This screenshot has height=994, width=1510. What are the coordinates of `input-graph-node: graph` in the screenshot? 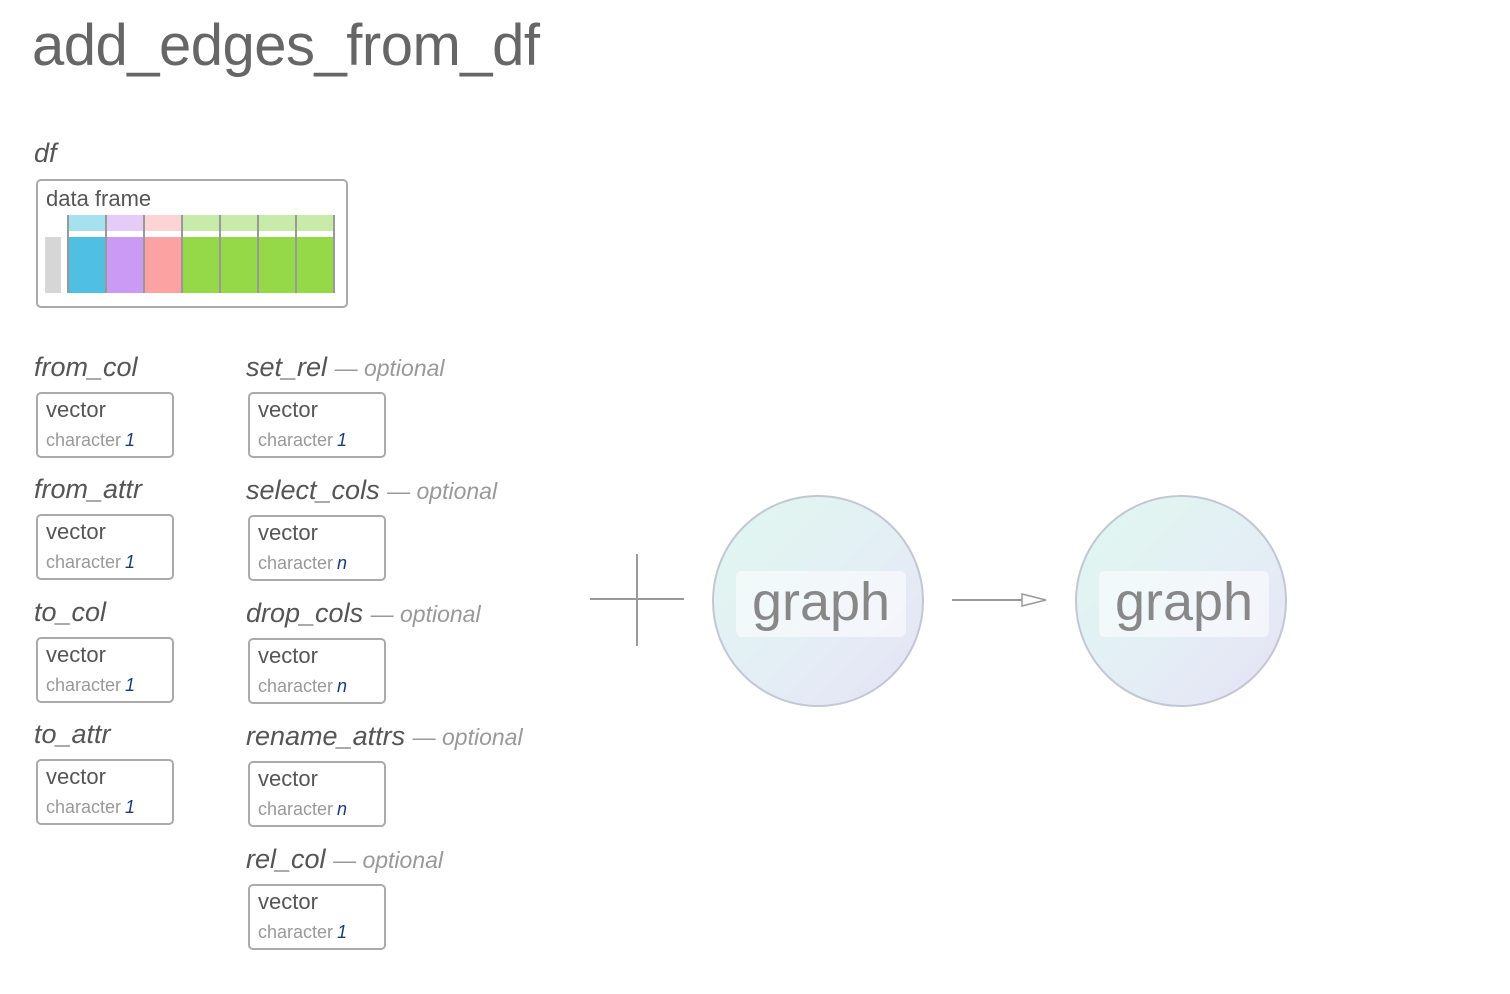 It's located at (818, 601).